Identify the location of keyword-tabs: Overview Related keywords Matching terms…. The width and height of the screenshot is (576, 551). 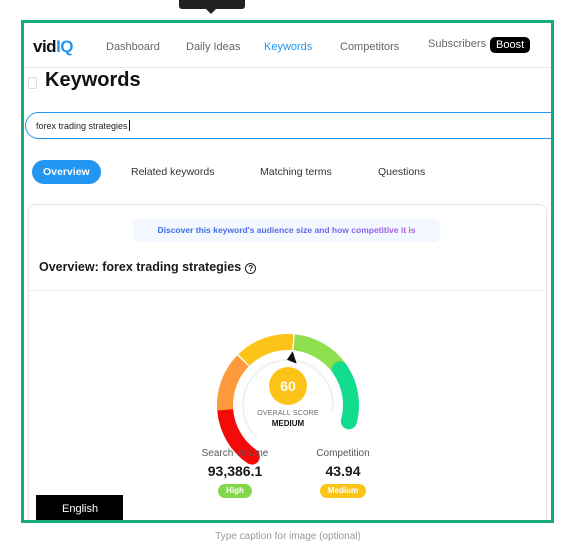
(287, 172).